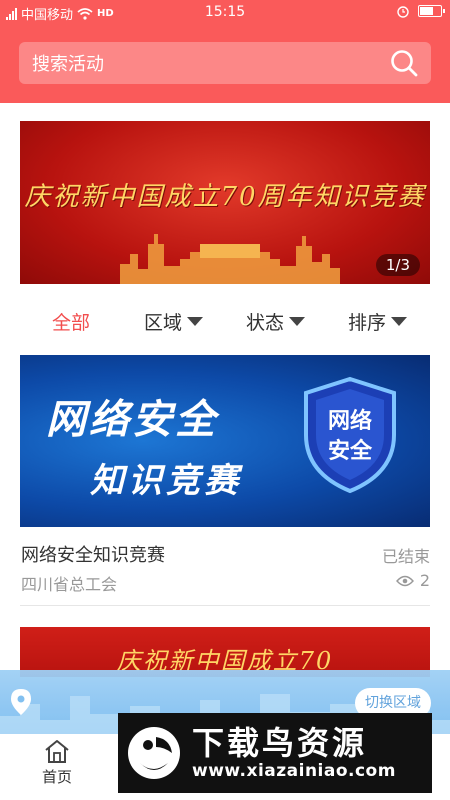 Image resolution: width=450 pixels, height=800 pixels. I want to click on filter-all: 全部, so click(71, 321).